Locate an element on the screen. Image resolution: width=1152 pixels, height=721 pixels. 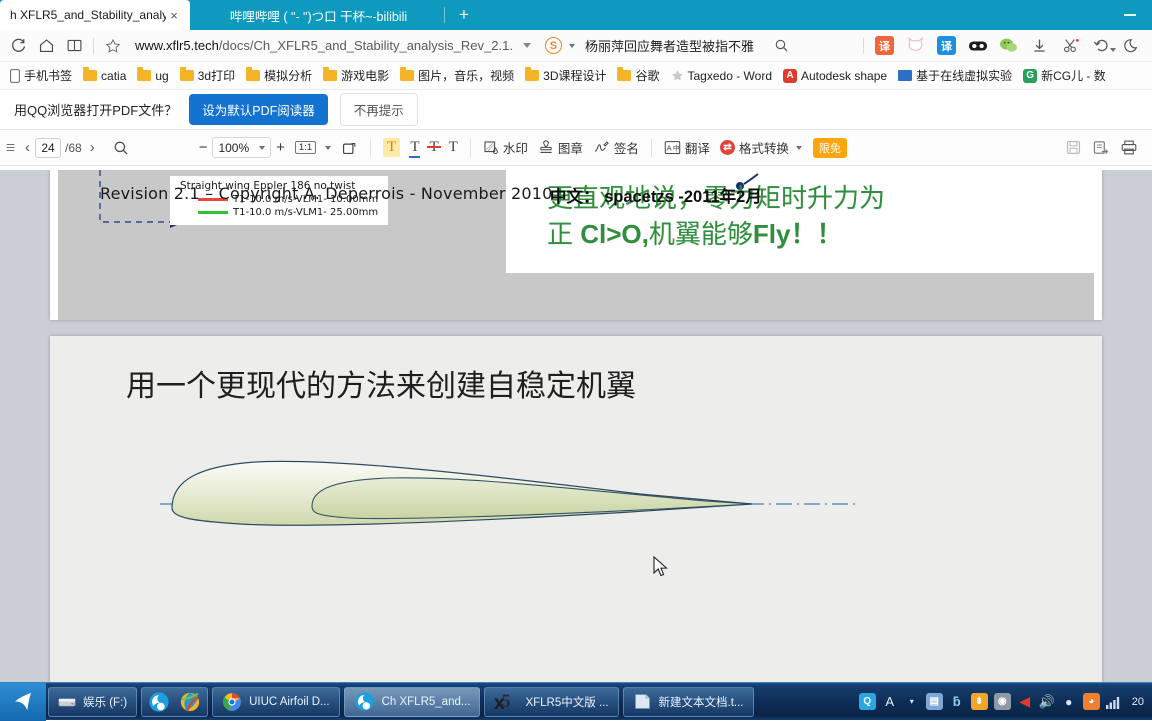
translate-button: A中 翻译 is located at coordinates (687, 148).